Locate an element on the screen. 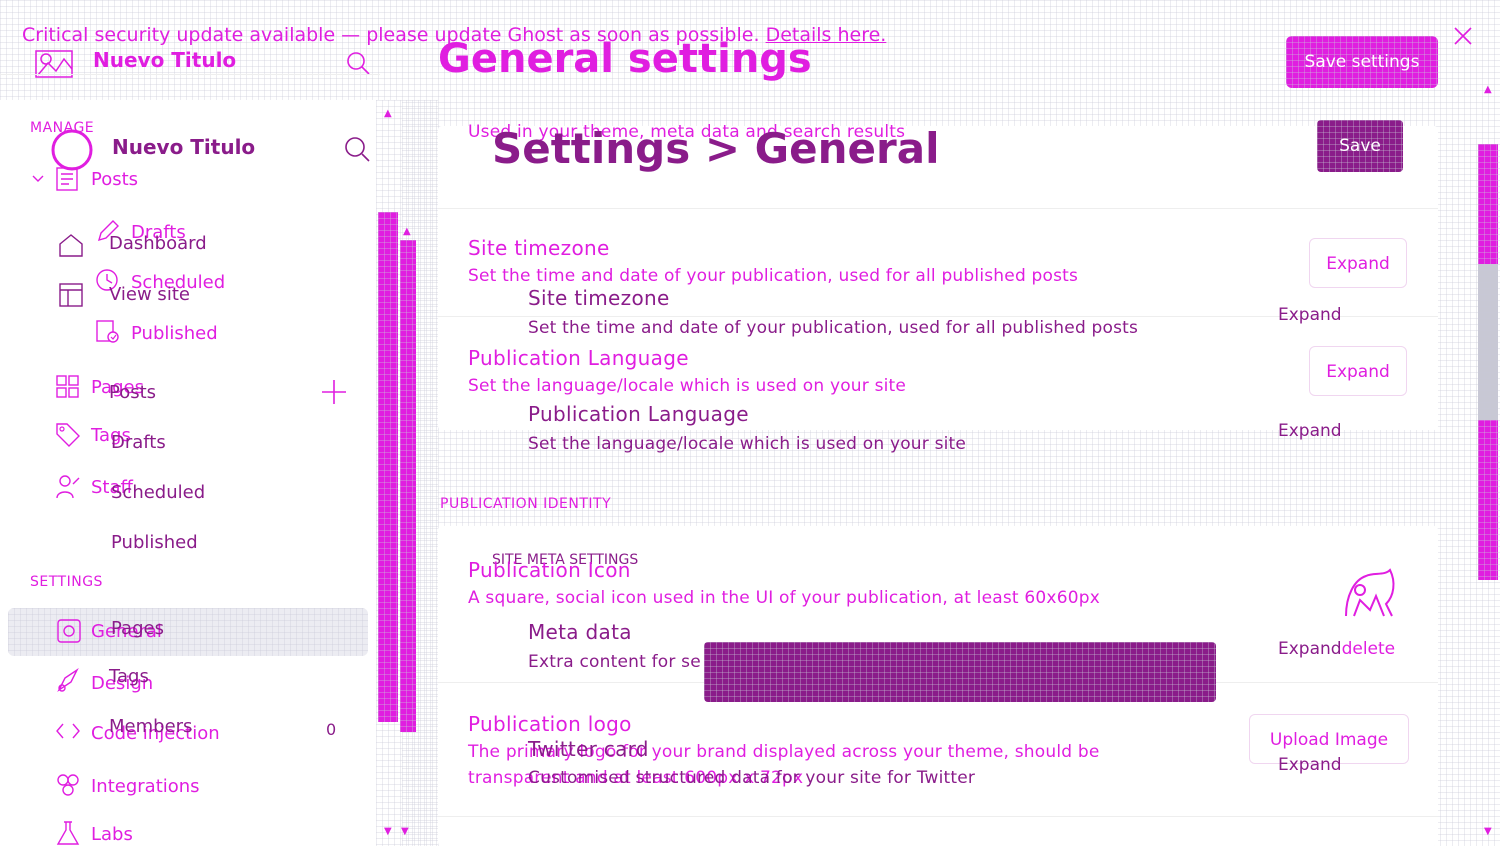  ghost-posts-label: Posts is located at coordinates (132, 392).